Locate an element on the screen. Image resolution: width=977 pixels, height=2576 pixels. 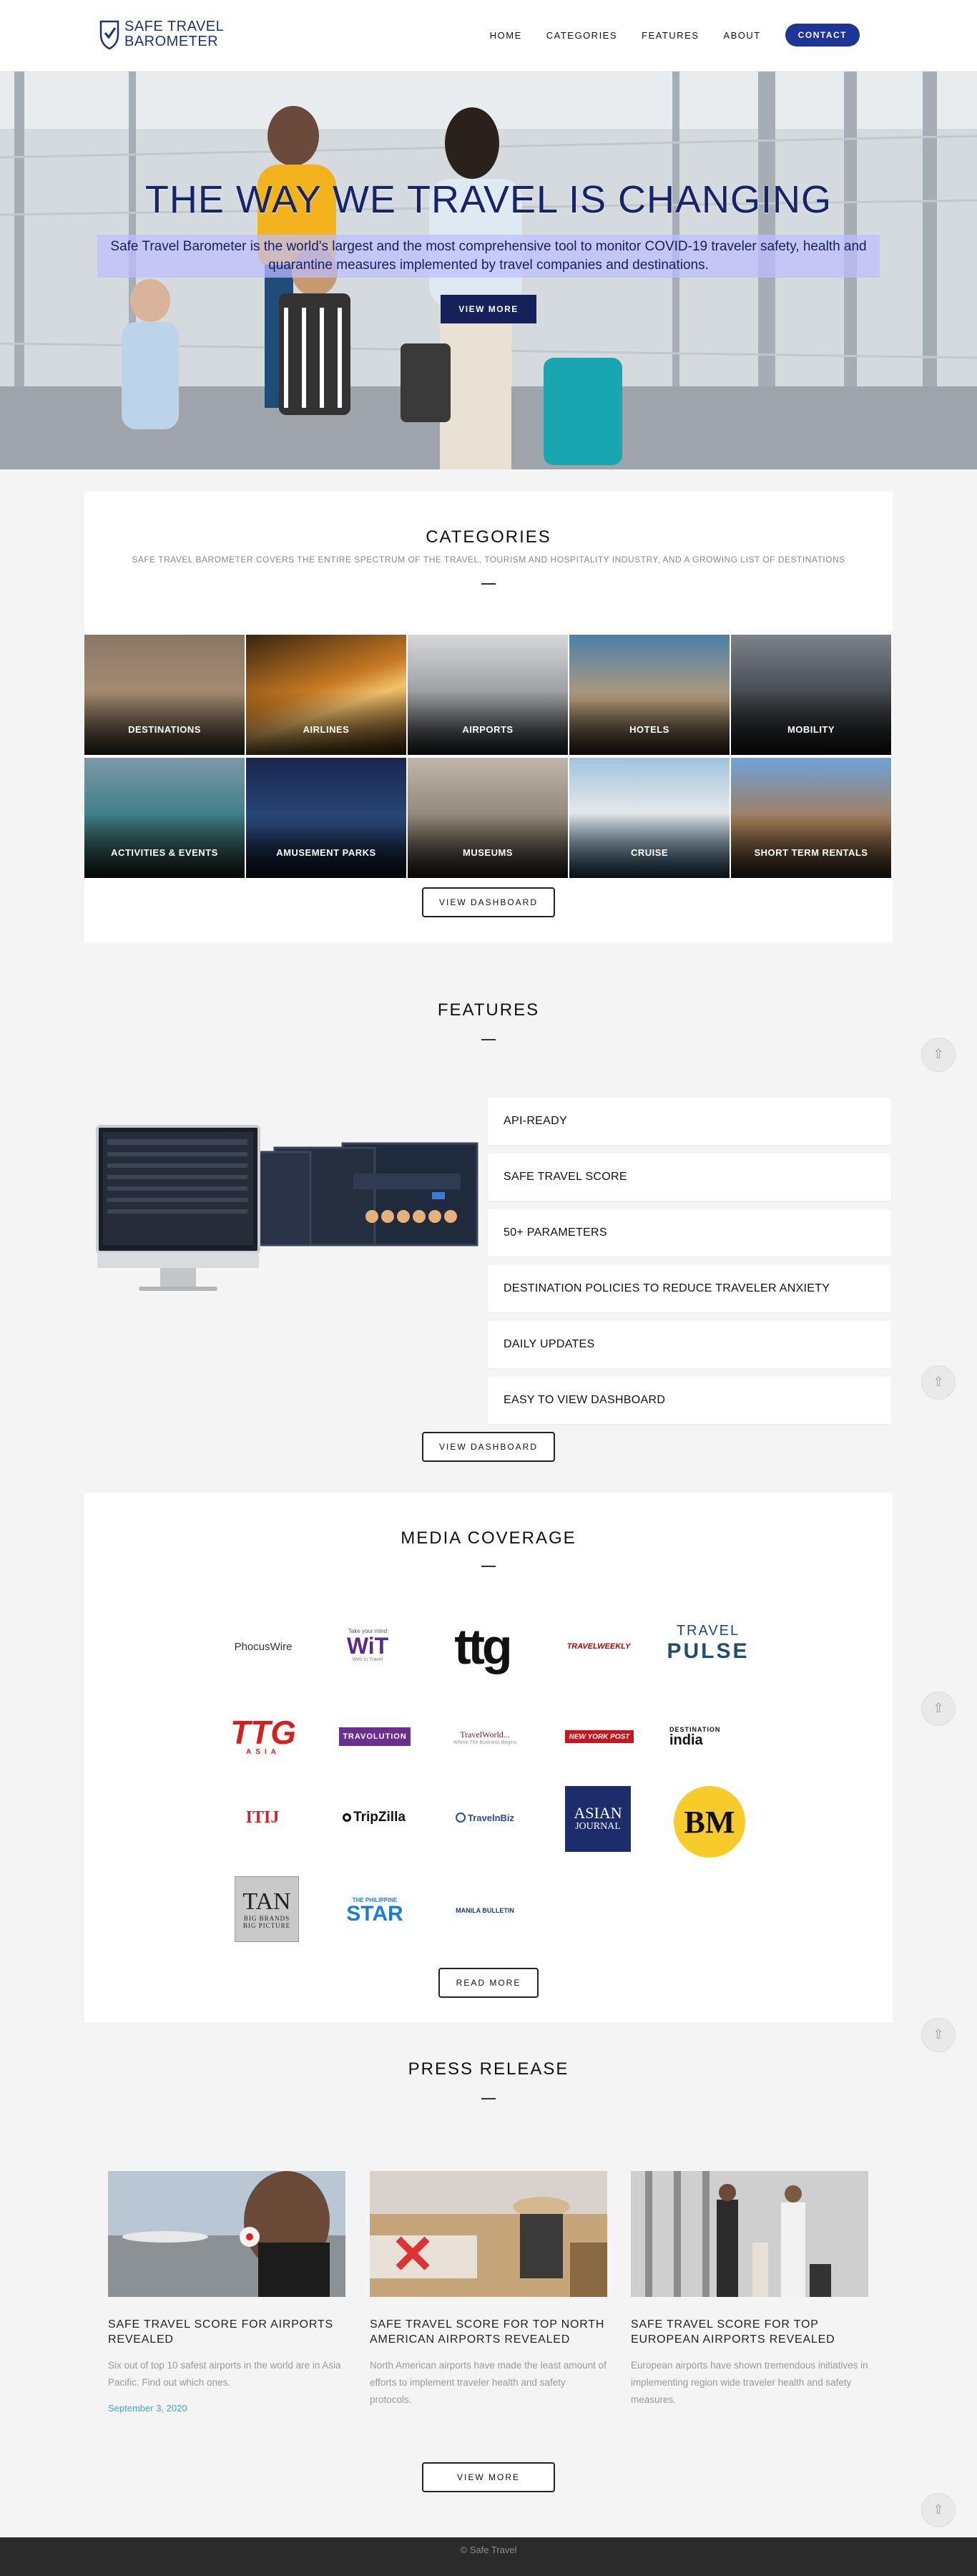
logo-text: BM is located at coordinates (710, 1822).